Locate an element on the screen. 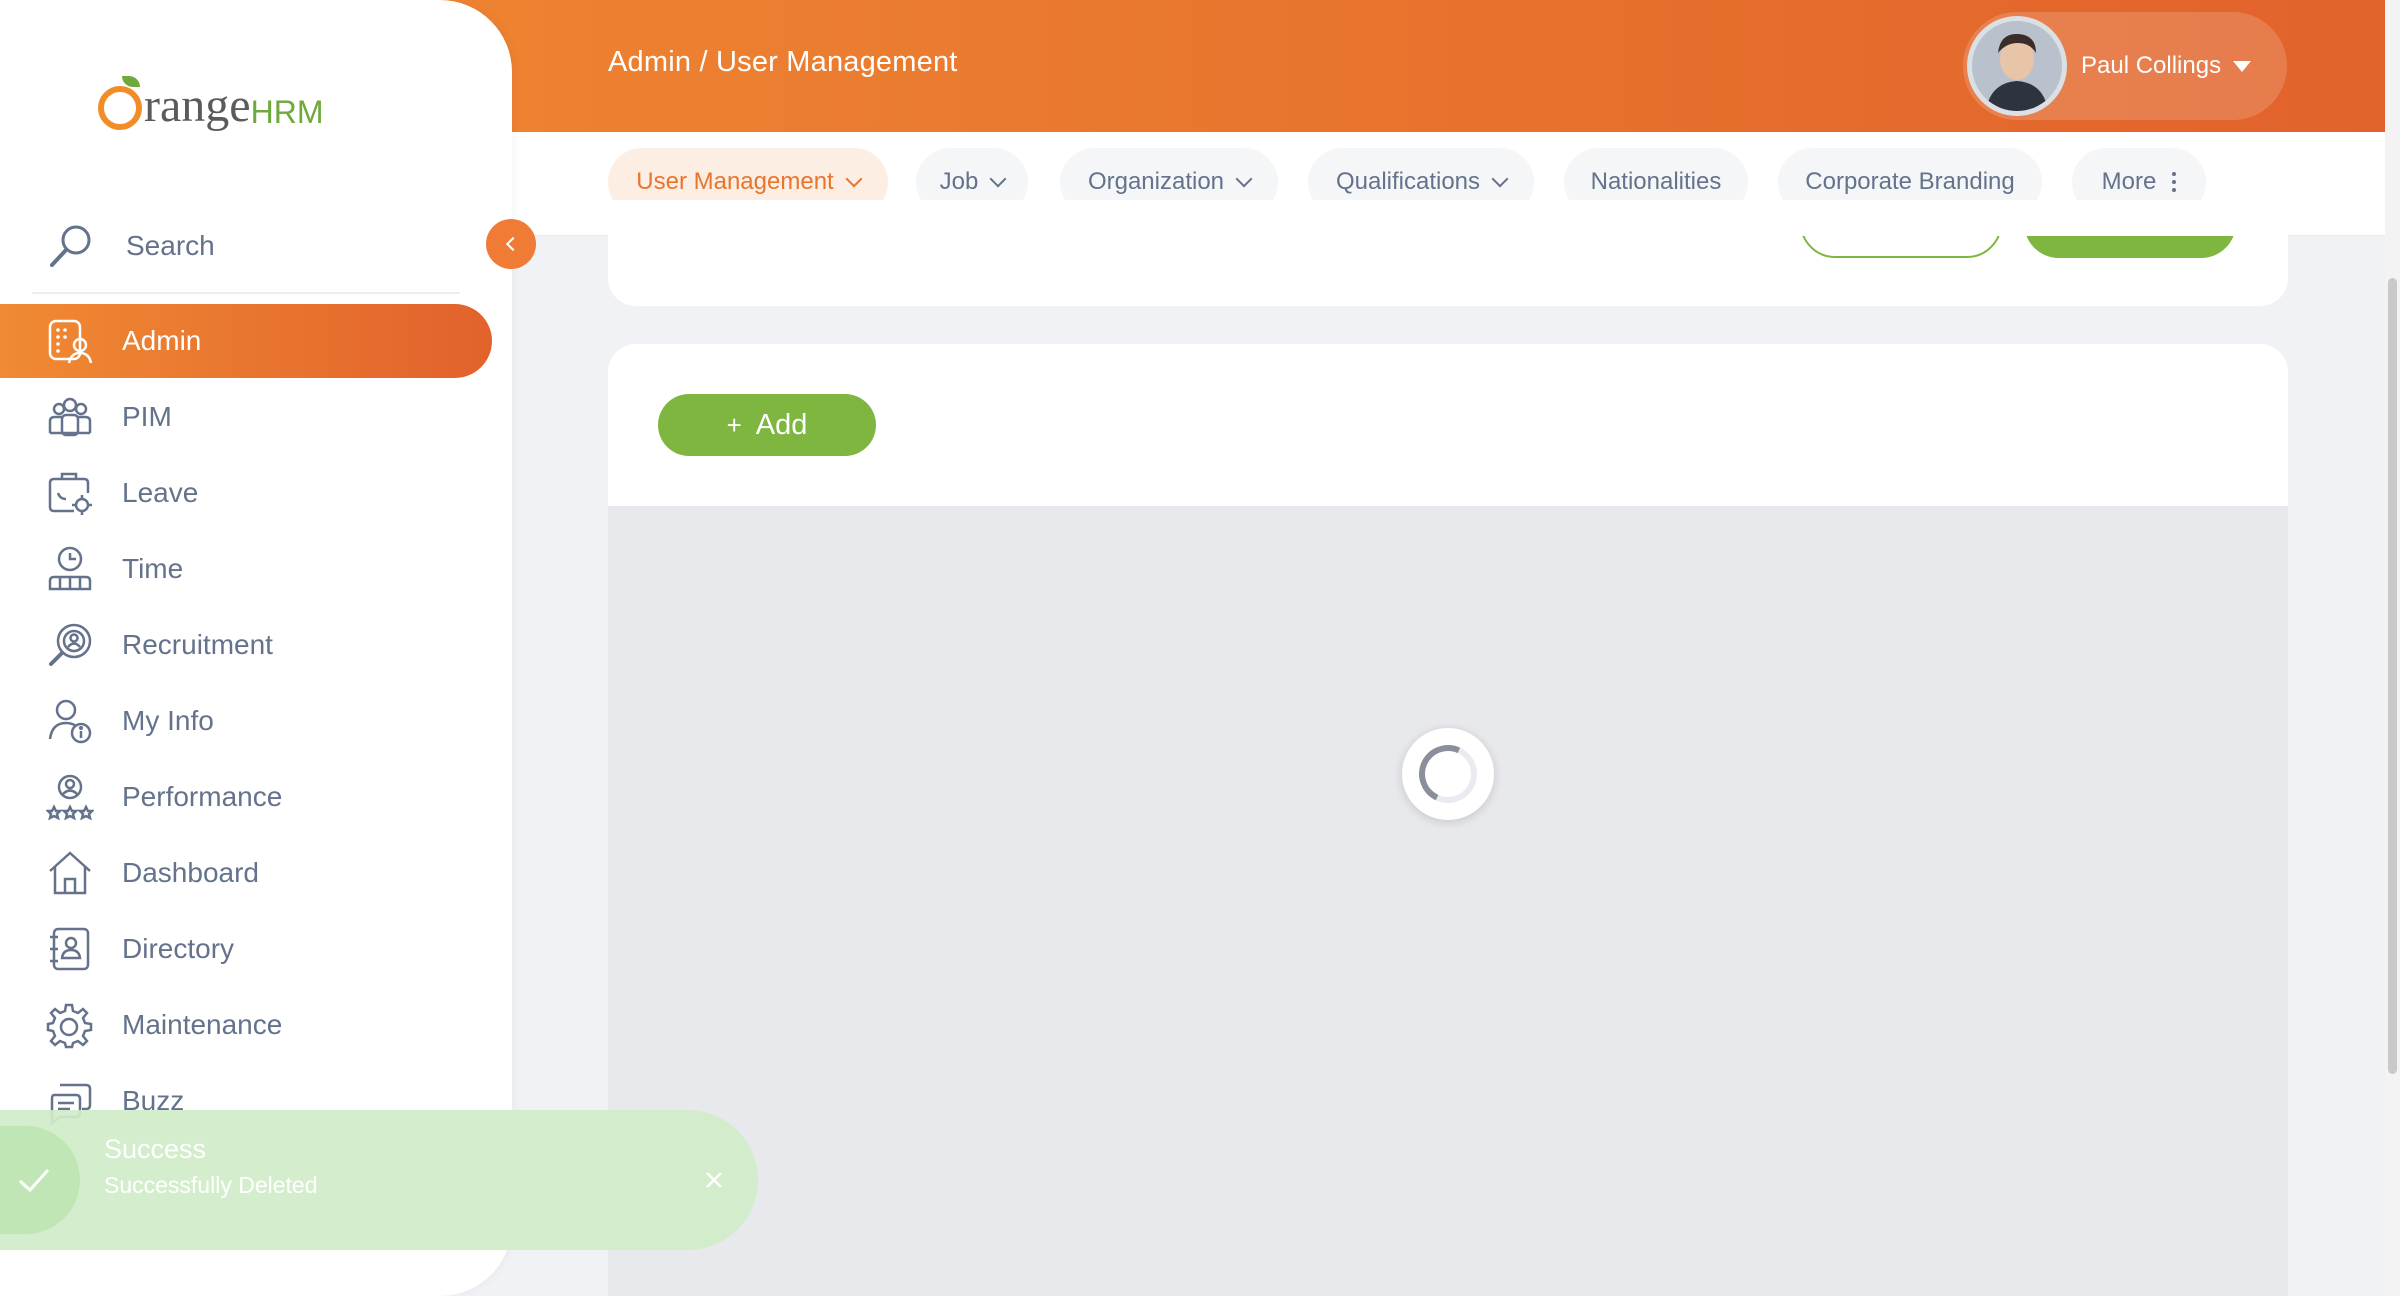  plus-icon: + is located at coordinates (734, 424).